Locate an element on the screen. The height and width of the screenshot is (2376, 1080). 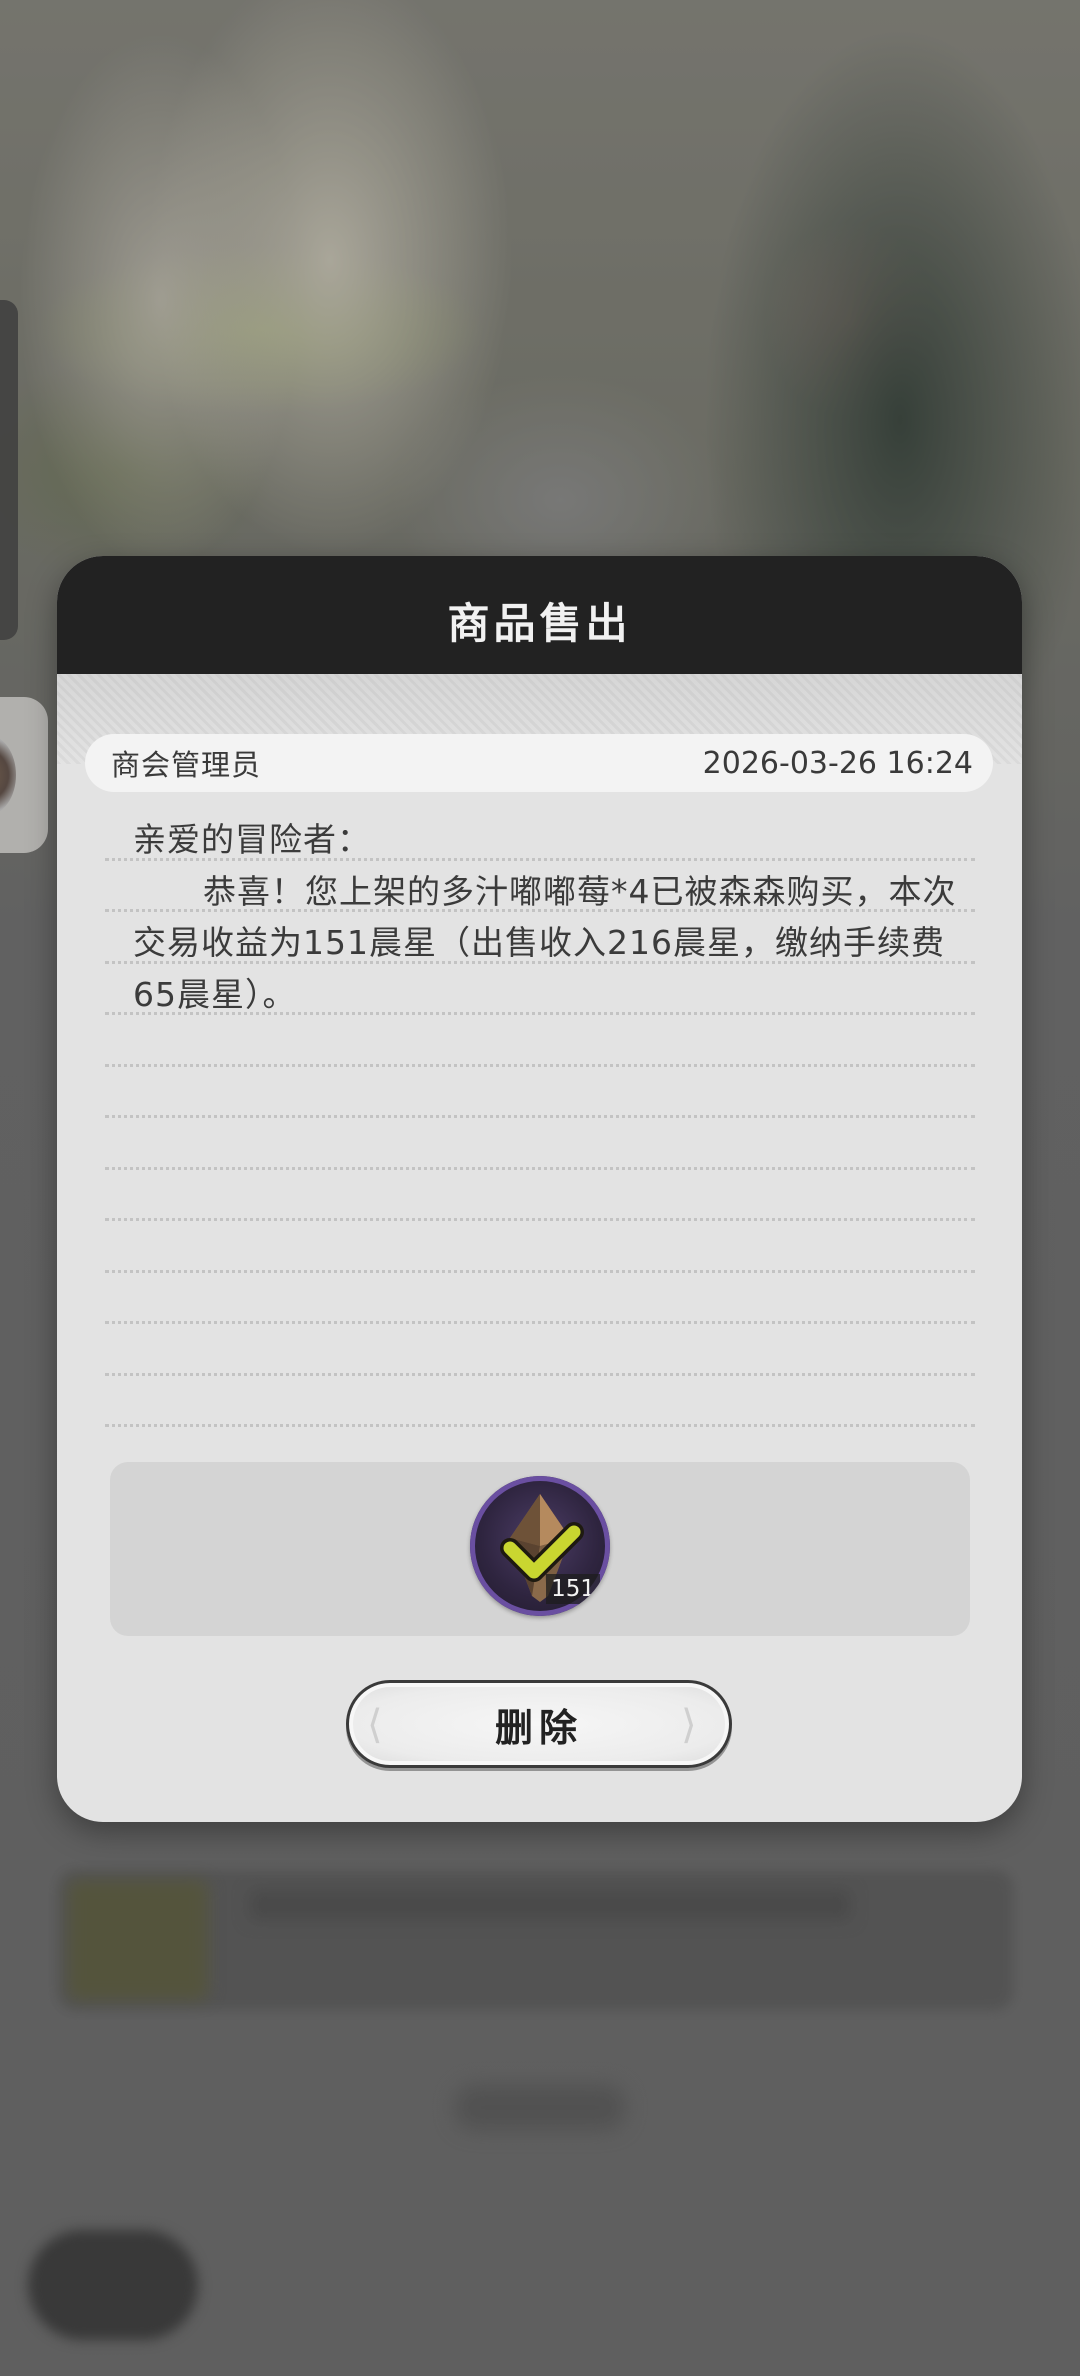
letter-greeting: 亲爱的冒险者： is located at coordinates (252, 839).